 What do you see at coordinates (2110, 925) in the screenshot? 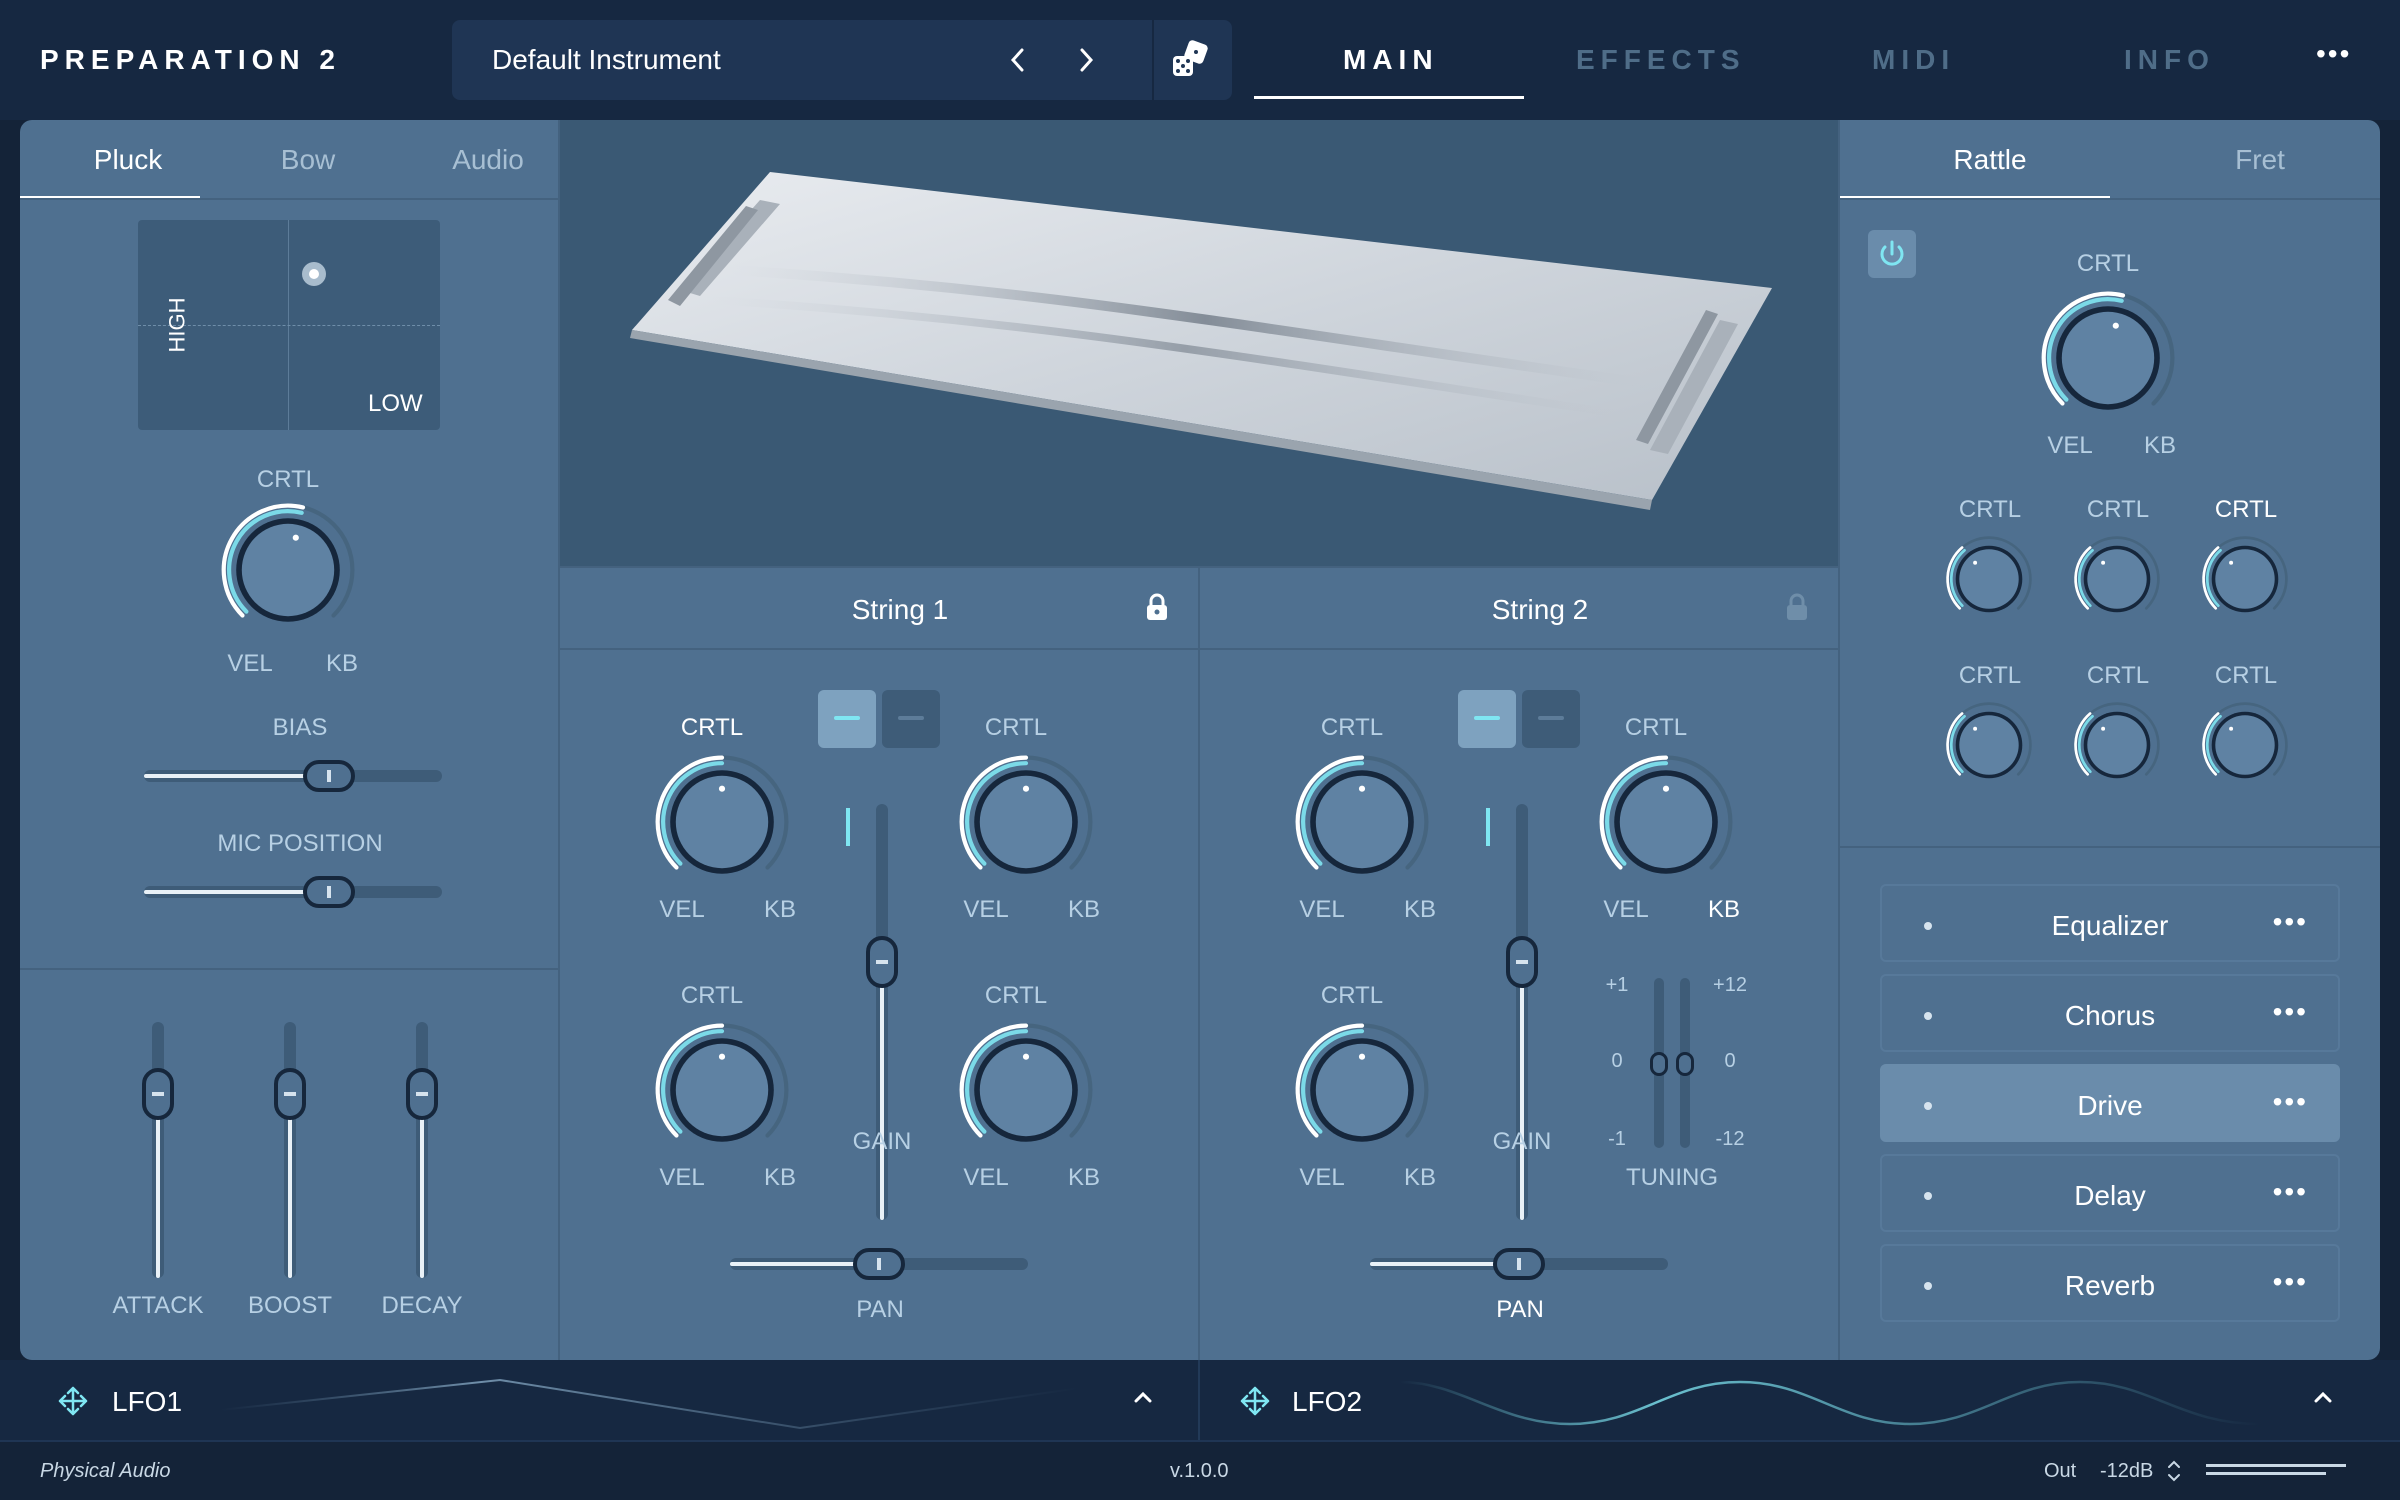
I see `effect-name: Equalizer` at bounding box center [2110, 925].